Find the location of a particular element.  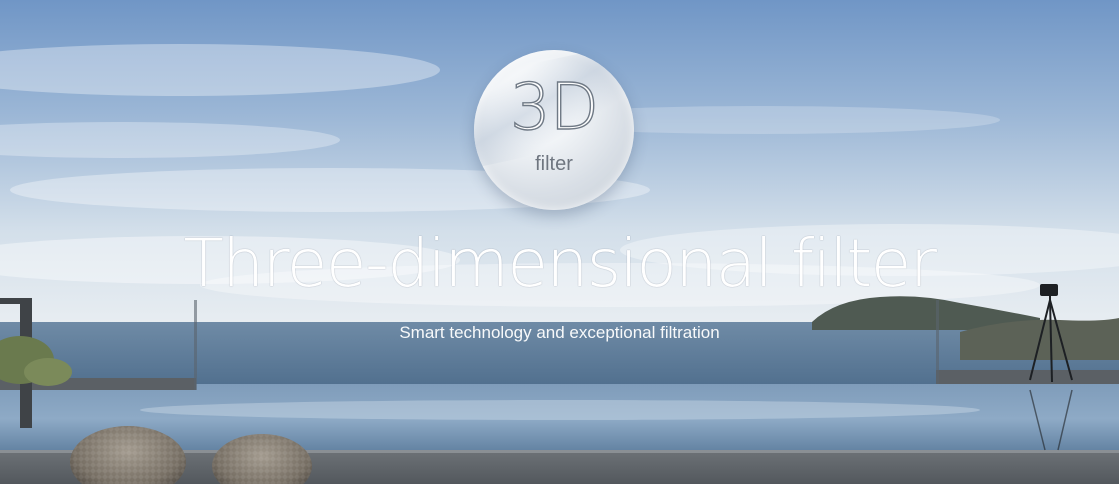

badge-sub-text: filter is located at coordinates (554, 164).